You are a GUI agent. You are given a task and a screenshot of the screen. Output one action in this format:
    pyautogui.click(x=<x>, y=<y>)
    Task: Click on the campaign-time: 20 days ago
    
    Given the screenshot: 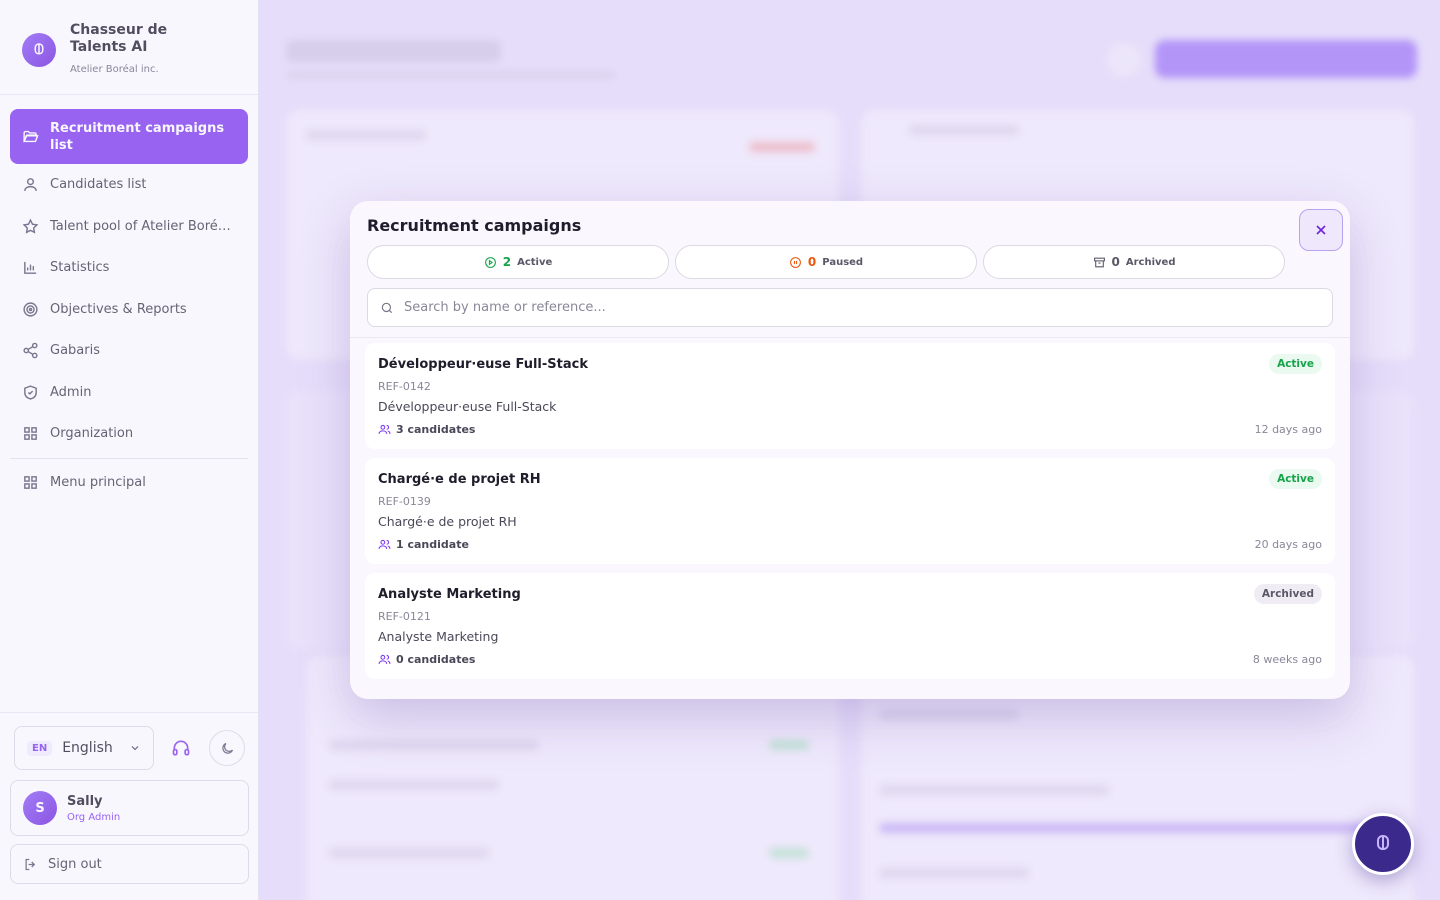 What is the action you would take?
    pyautogui.click(x=1288, y=544)
    